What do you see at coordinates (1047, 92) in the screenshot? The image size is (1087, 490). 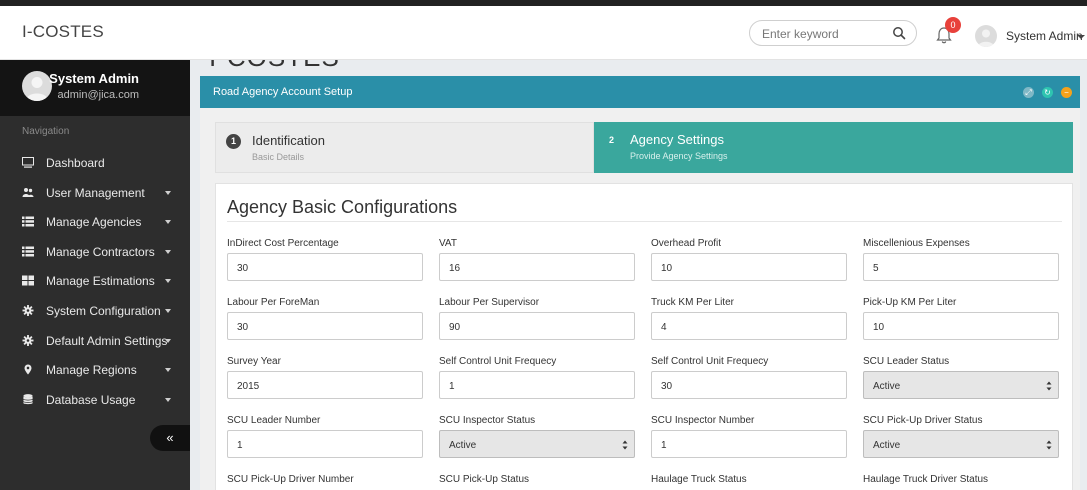 I see `refresh-icon: ↻` at bounding box center [1047, 92].